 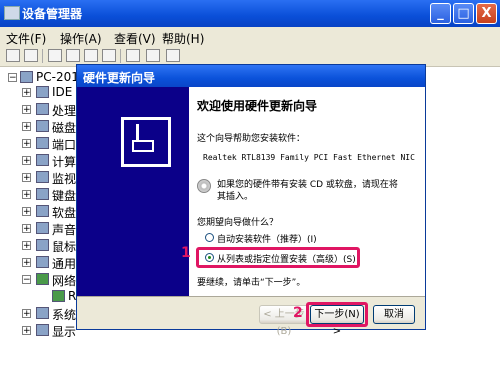 What do you see at coordinates (250, 13) in the screenshot?
I see `window-titlebar: 设备管理器 _ □ X` at bounding box center [250, 13].